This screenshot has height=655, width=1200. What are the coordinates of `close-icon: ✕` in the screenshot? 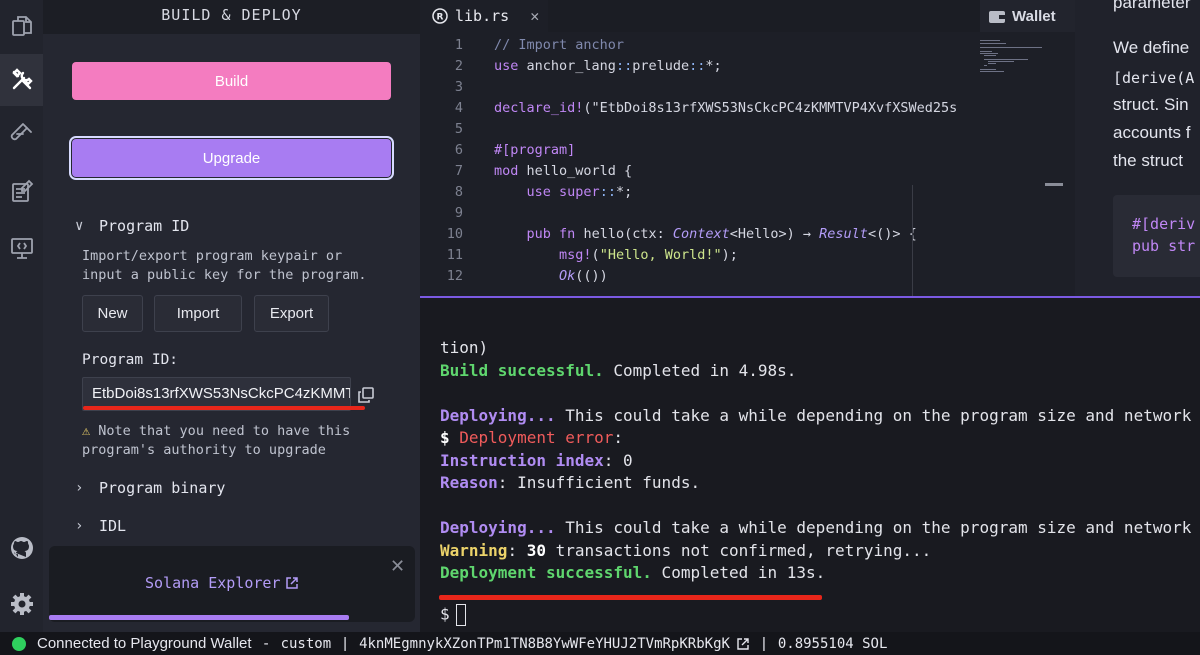 It's located at (397, 566).